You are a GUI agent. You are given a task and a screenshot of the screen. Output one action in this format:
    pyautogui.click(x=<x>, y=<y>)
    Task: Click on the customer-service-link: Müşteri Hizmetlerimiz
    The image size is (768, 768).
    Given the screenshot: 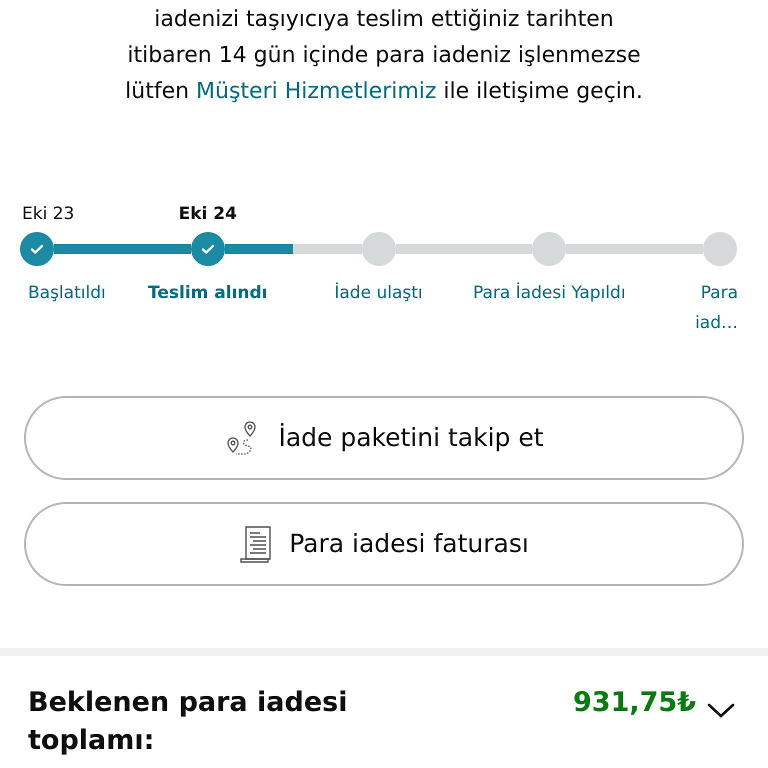 What is the action you would take?
    pyautogui.click(x=316, y=91)
    